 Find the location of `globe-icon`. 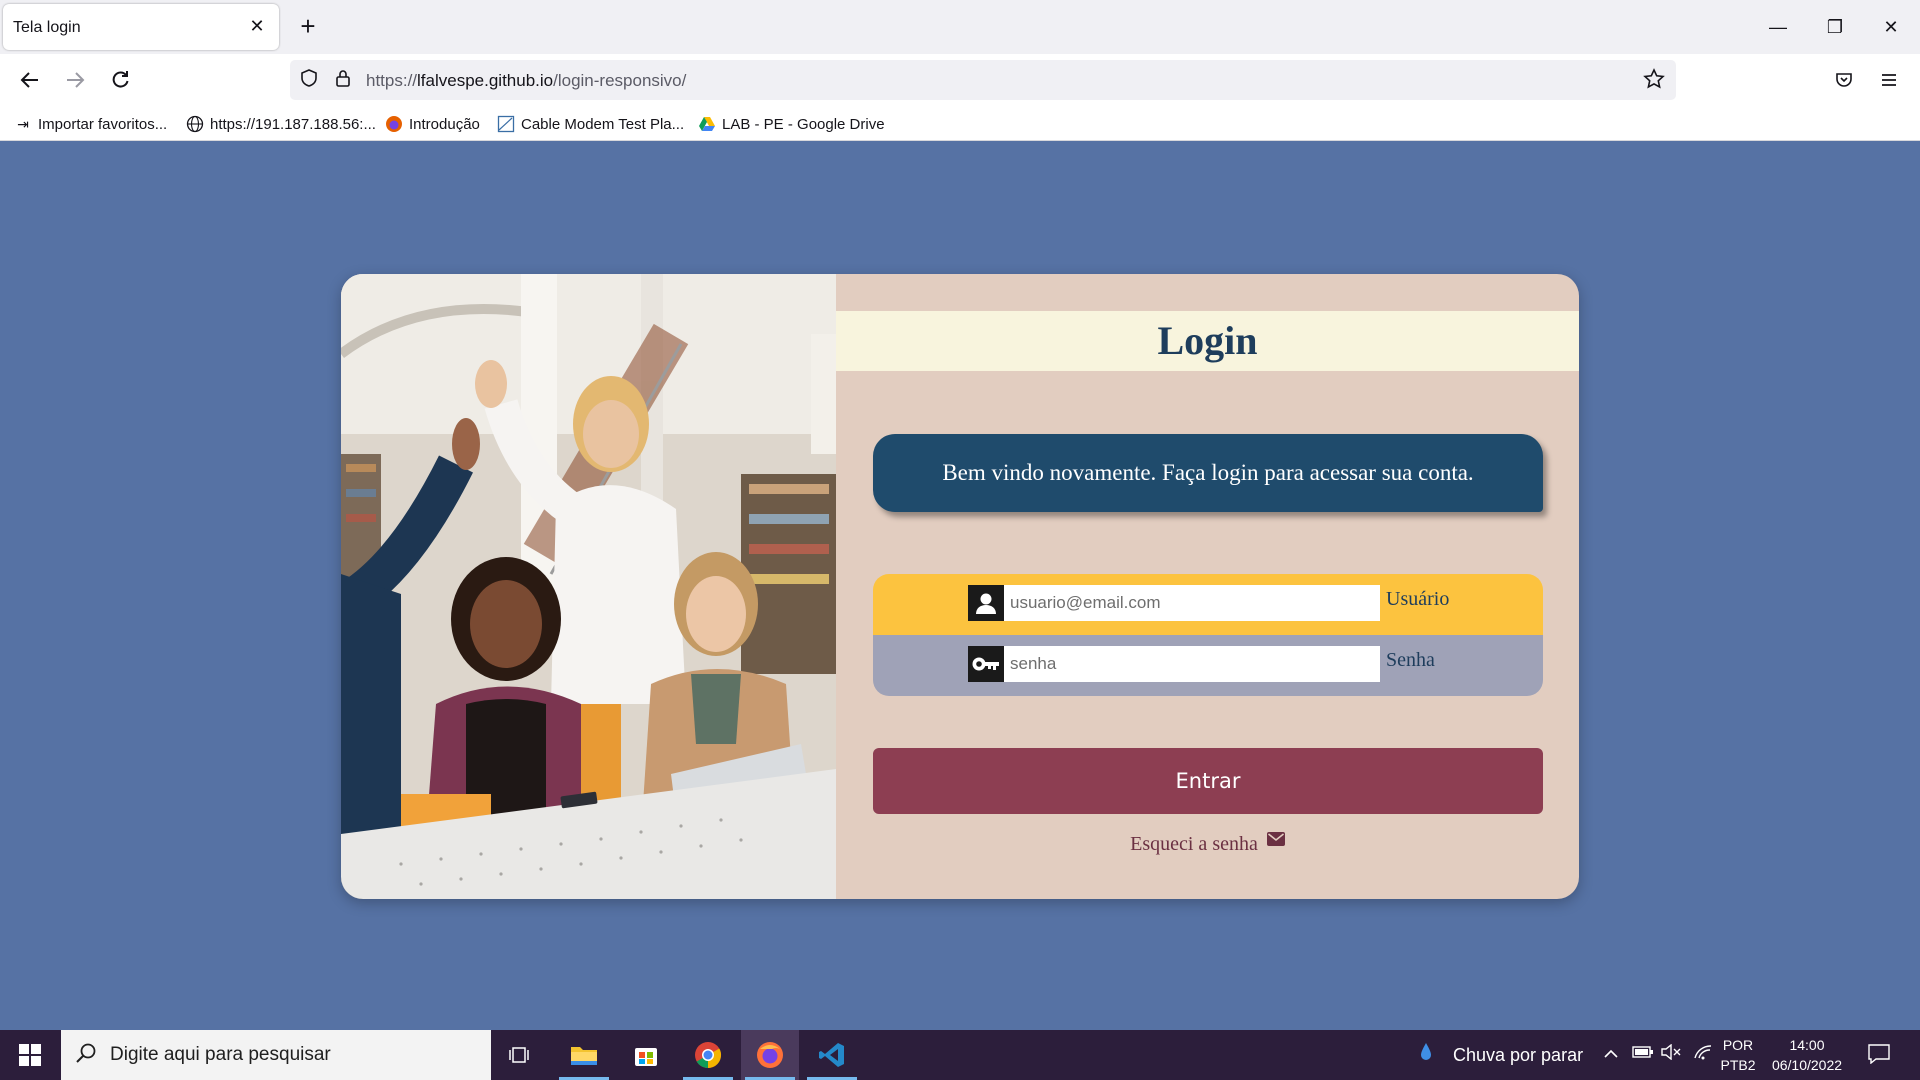

globe-icon is located at coordinates (195, 124).